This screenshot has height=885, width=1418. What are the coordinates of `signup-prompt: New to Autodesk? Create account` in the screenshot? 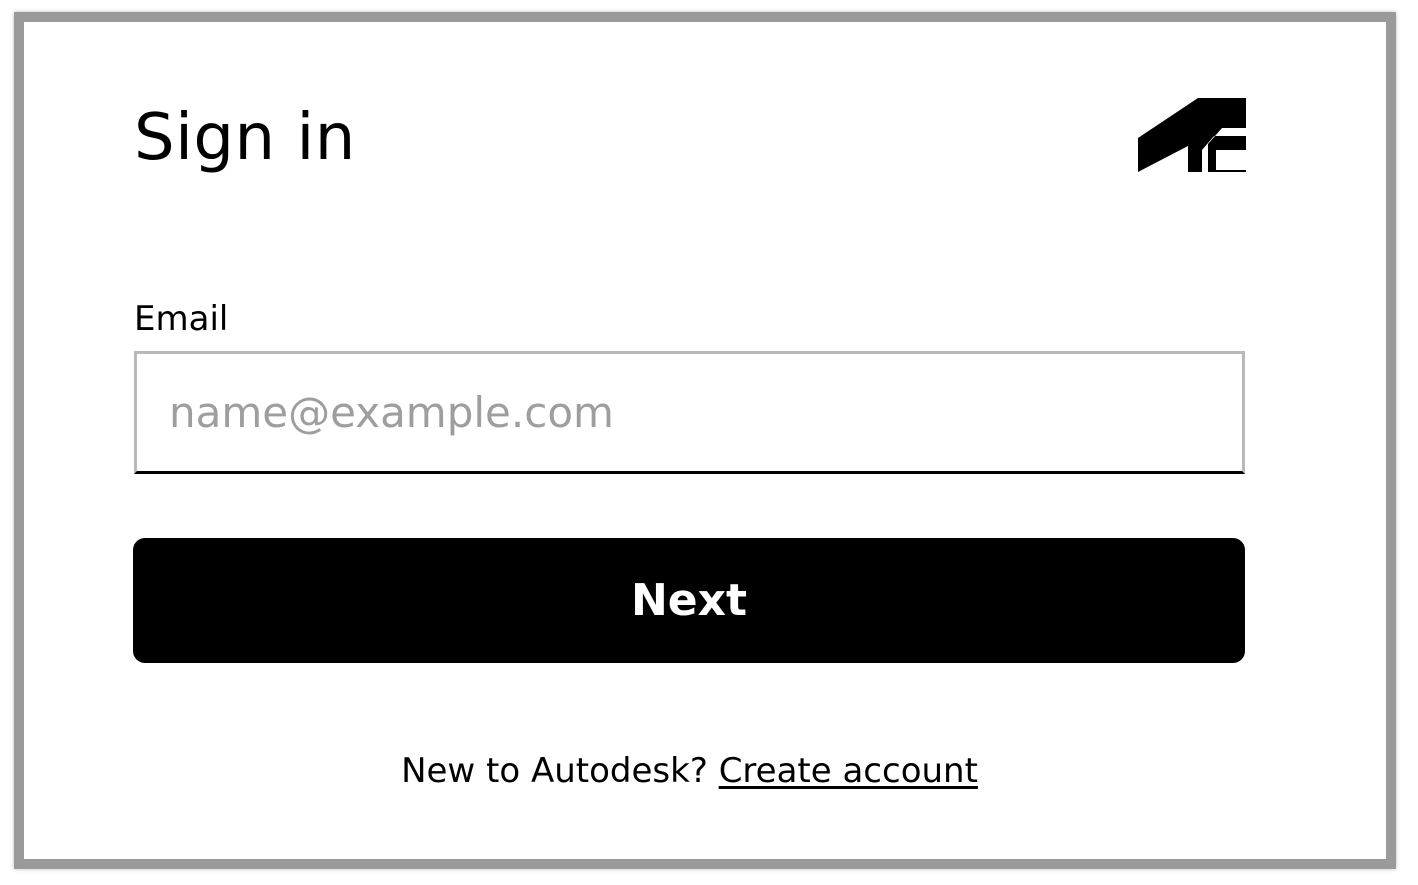 It's located at (689, 771).